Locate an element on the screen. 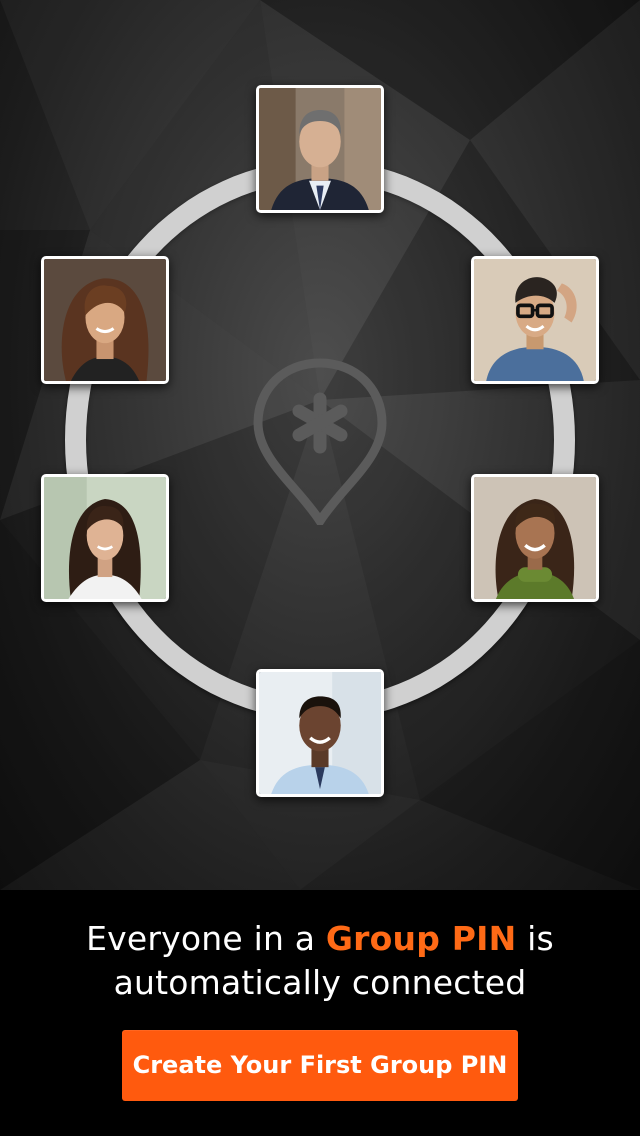  avatar-bottom is located at coordinates (320, 733).